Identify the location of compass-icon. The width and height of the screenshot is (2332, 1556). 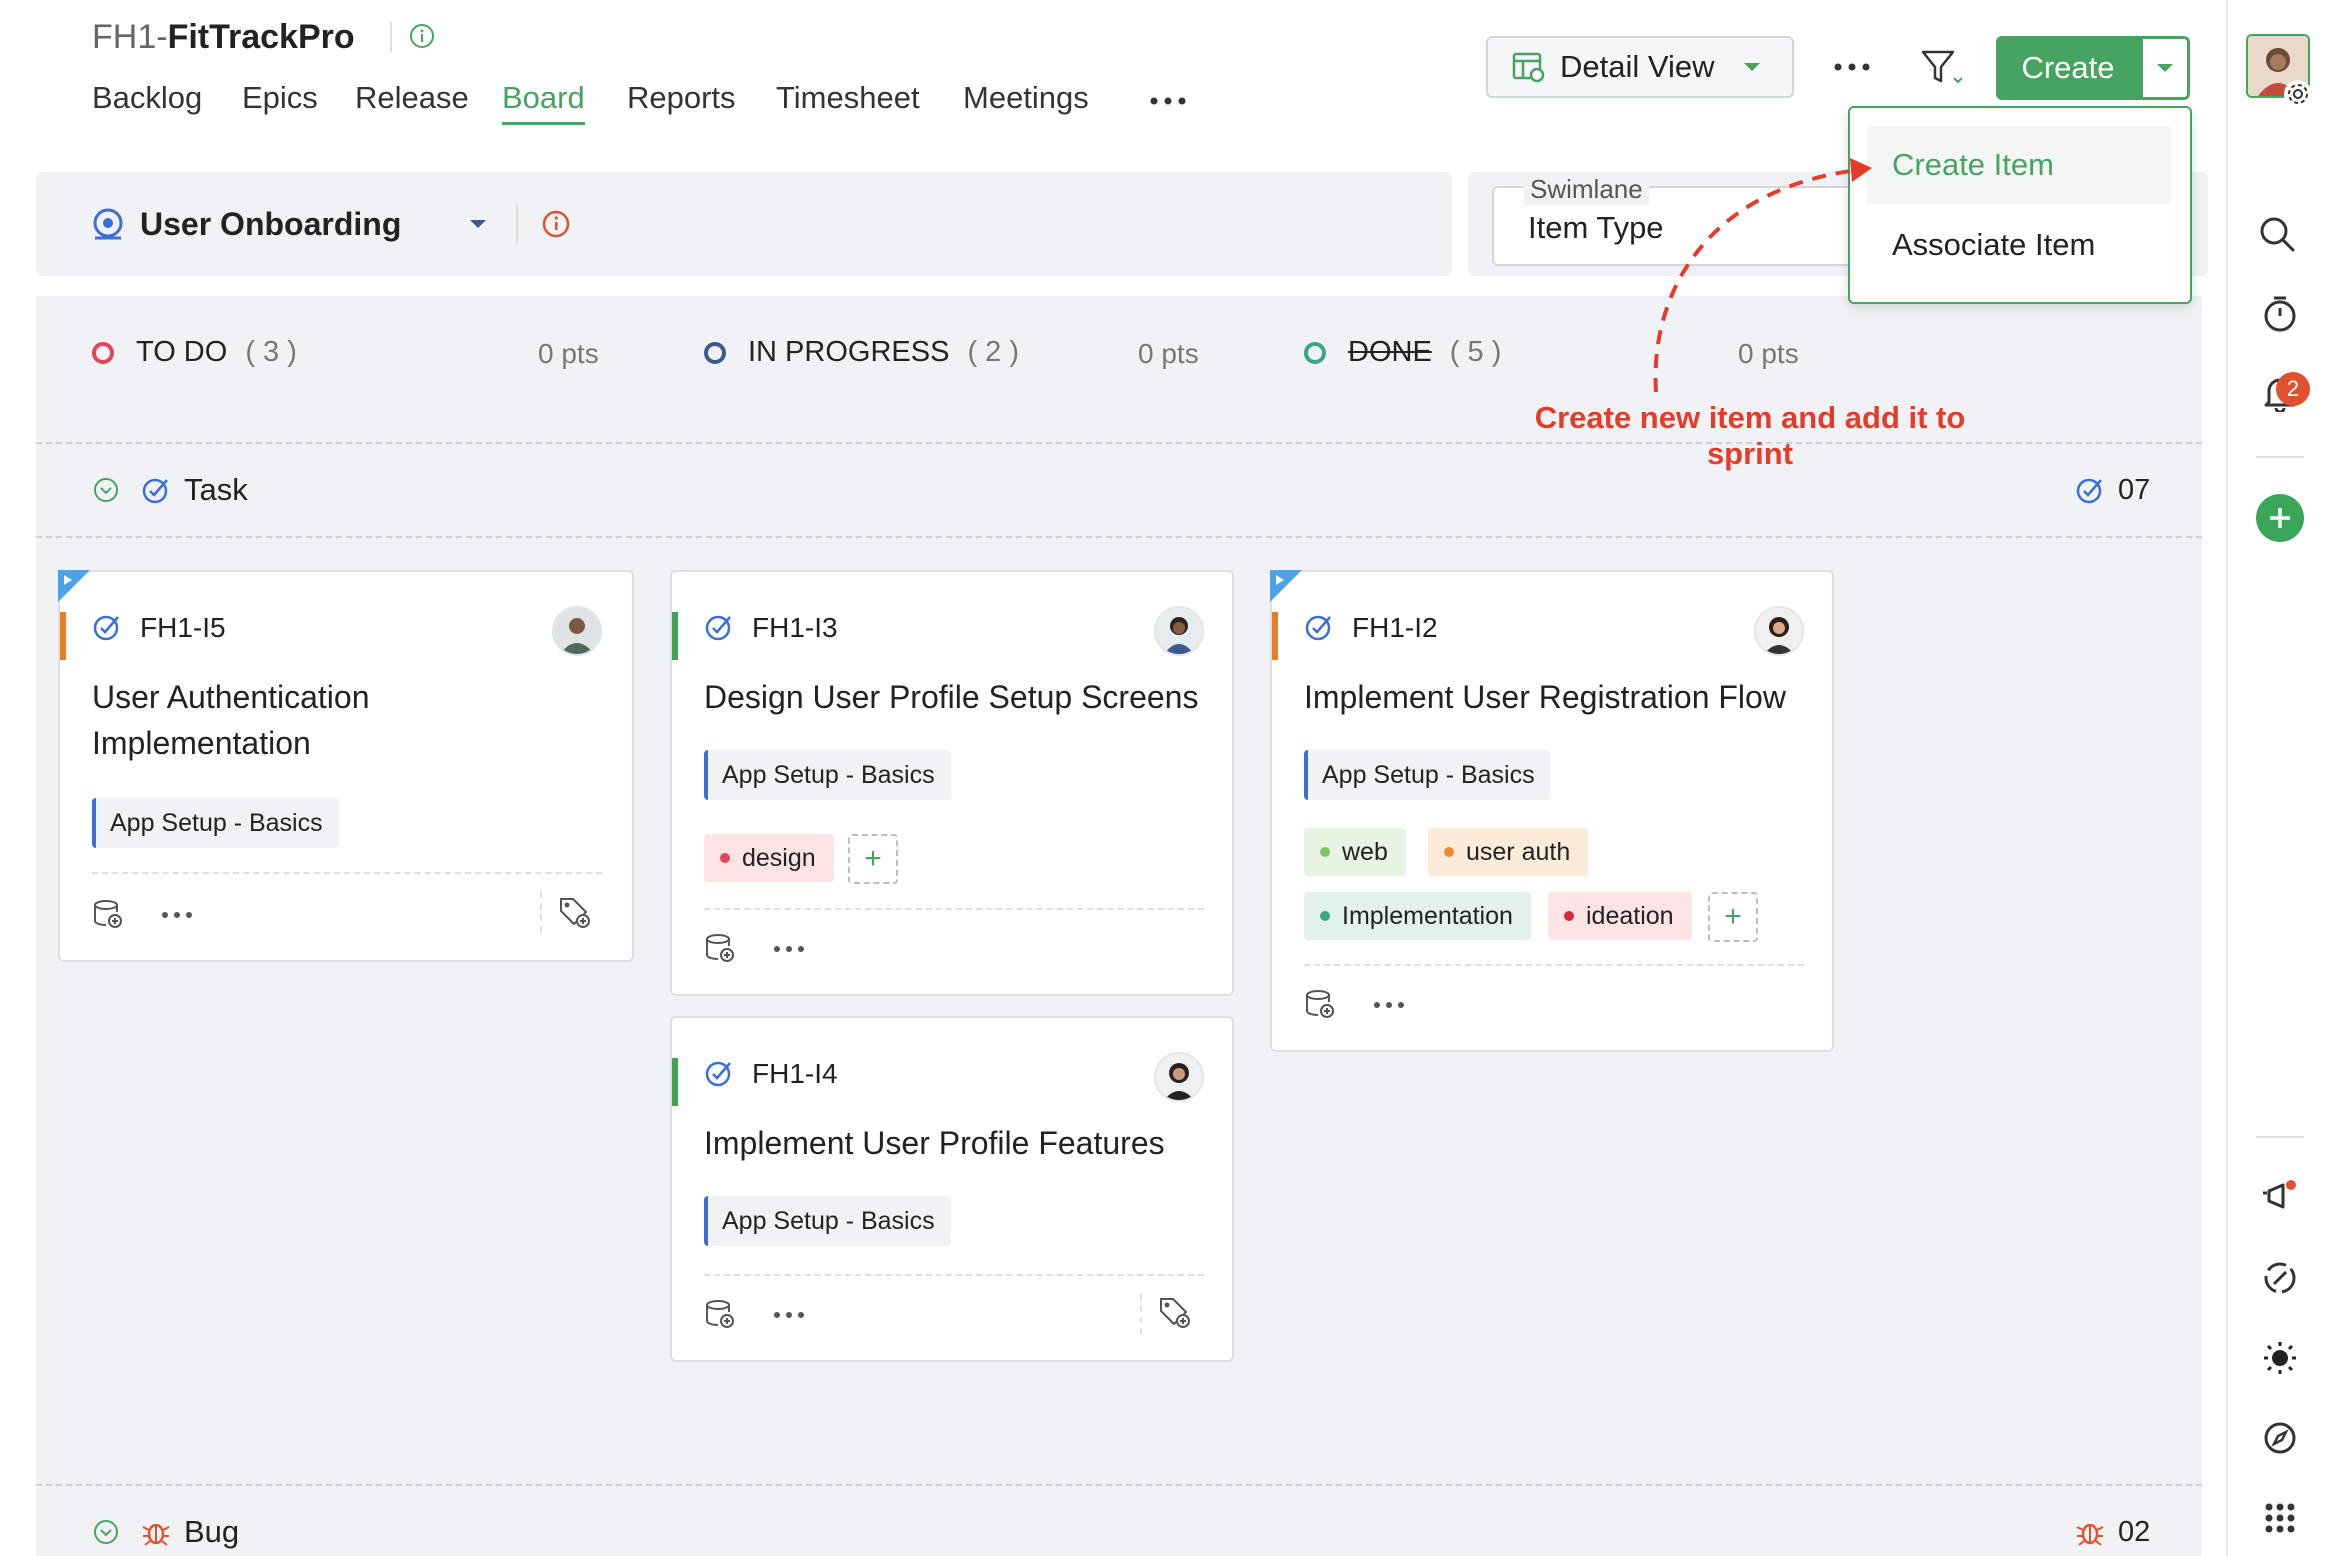
(2280, 1438).